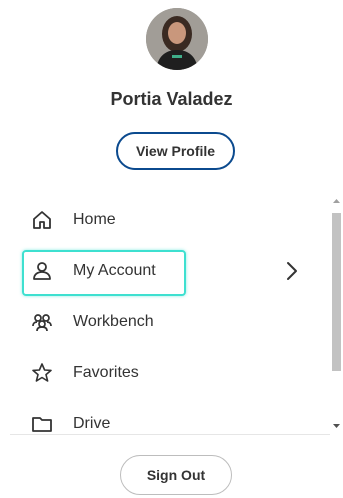  Describe the element at coordinates (336, 426) in the screenshot. I see `scroll-down-arrow-icon` at that location.